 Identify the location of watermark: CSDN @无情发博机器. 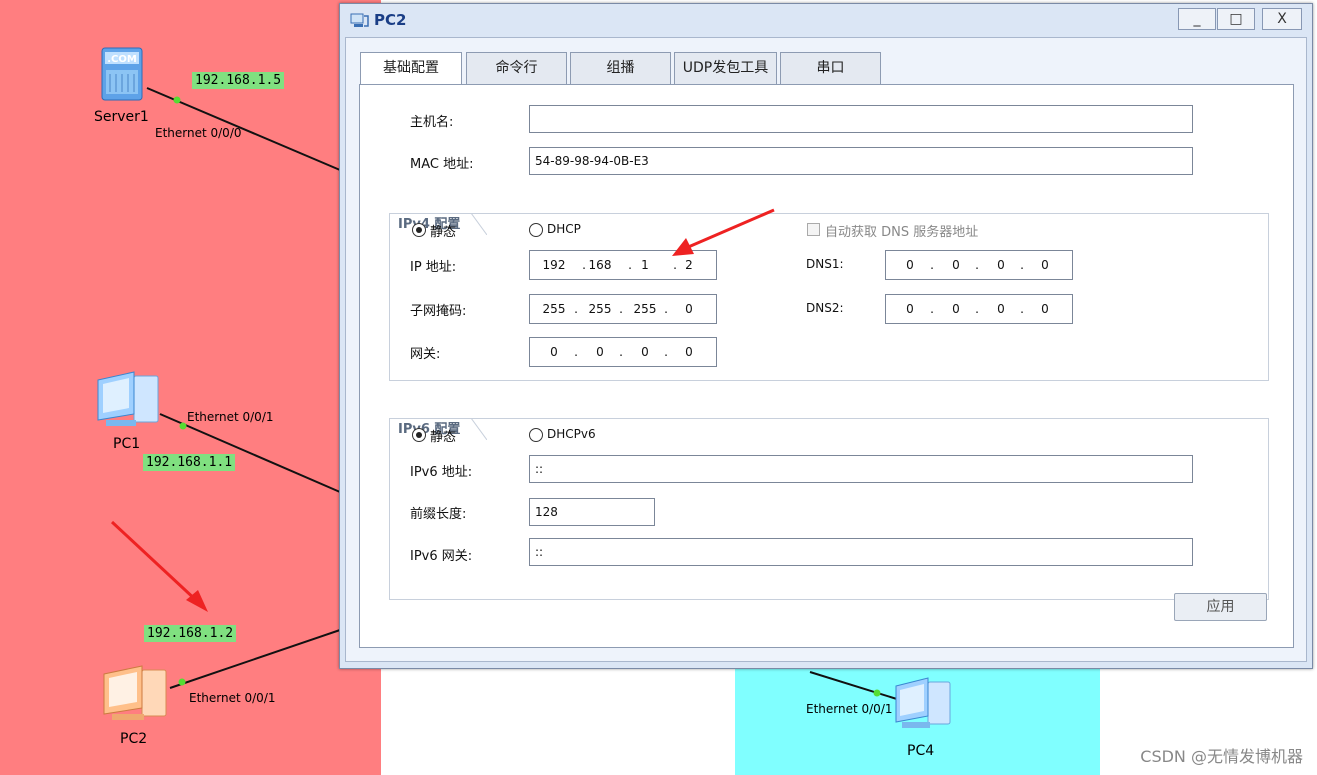
(1221, 756).